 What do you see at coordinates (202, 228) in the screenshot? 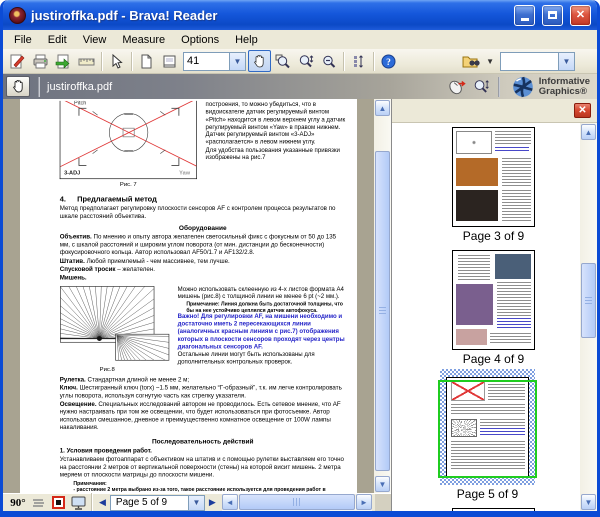
I see `equipment-heading: Оборудование` at bounding box center [202, 228].